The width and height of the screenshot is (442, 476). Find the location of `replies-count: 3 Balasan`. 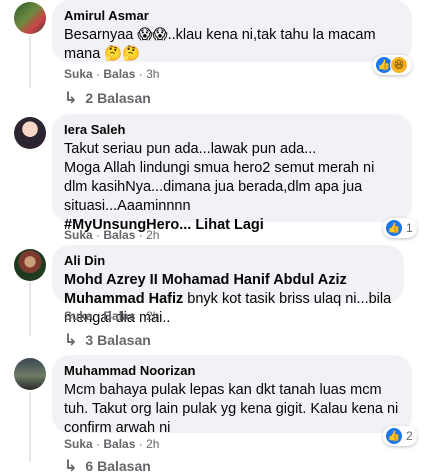

replies-count: 3 Balasan is located at coordinates (118, 340).